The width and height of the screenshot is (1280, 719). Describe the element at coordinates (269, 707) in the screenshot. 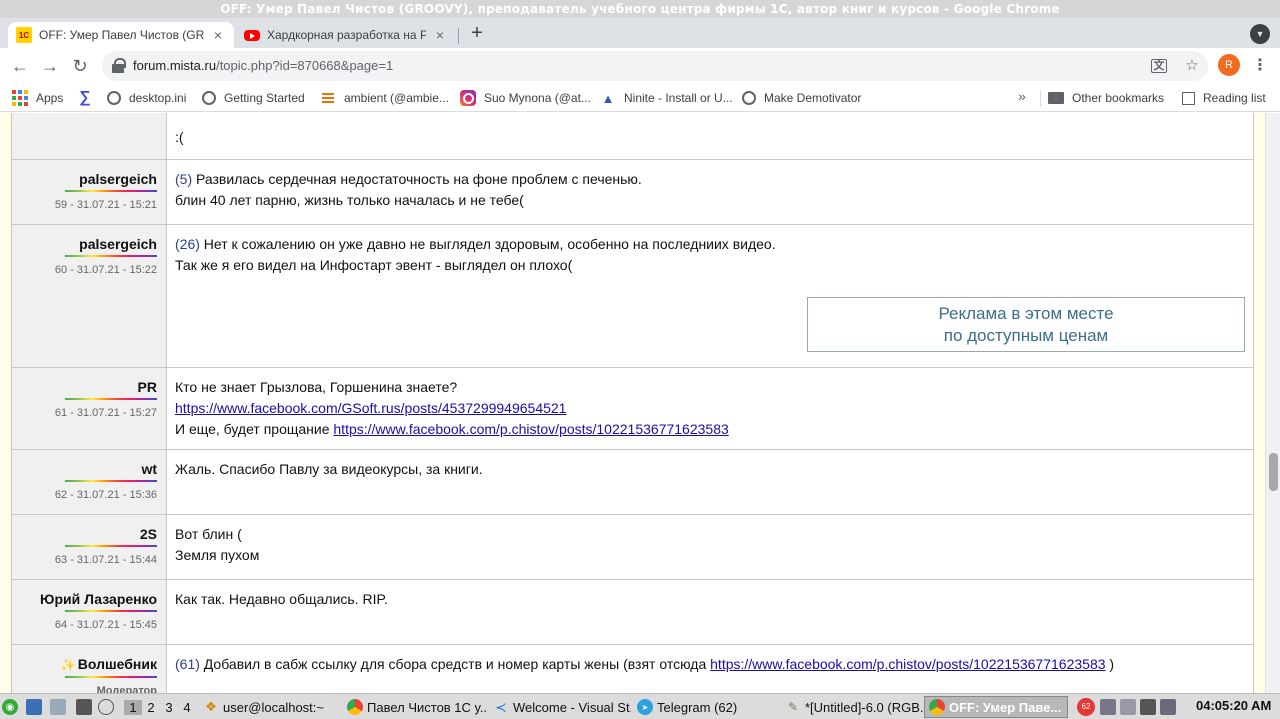

I see `taskbar-window-terminal: ❖ user@localhost:~` at that location.